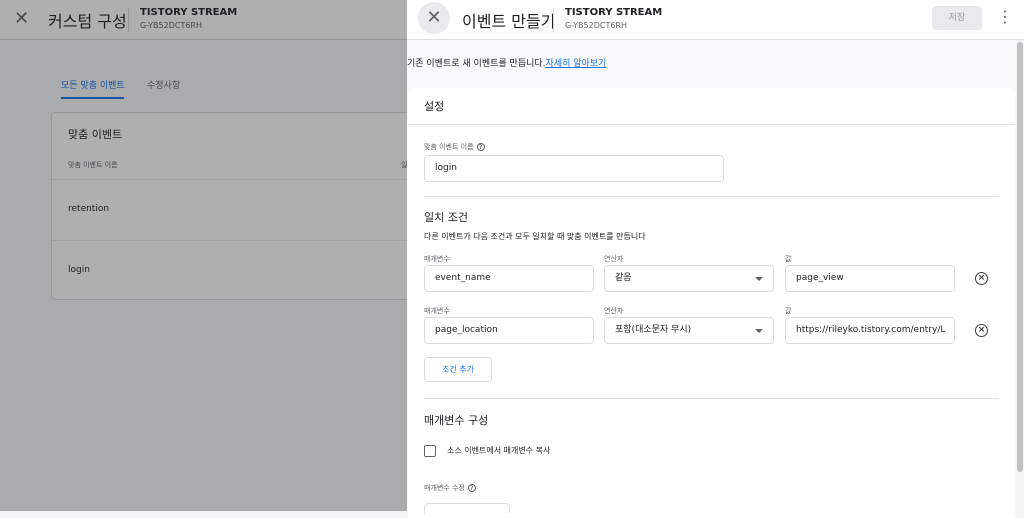 The image size is (1024, 518). Describe the element at coordinates (446, 217) in the screenshot. I see `match-conditions-title: 일치 조건` at that location.